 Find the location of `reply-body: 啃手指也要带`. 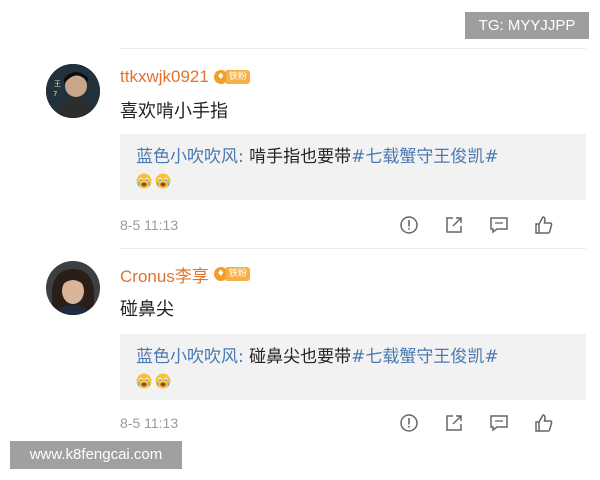

reply-body: 啃手指也要带 is located at coordinates (300, 157).